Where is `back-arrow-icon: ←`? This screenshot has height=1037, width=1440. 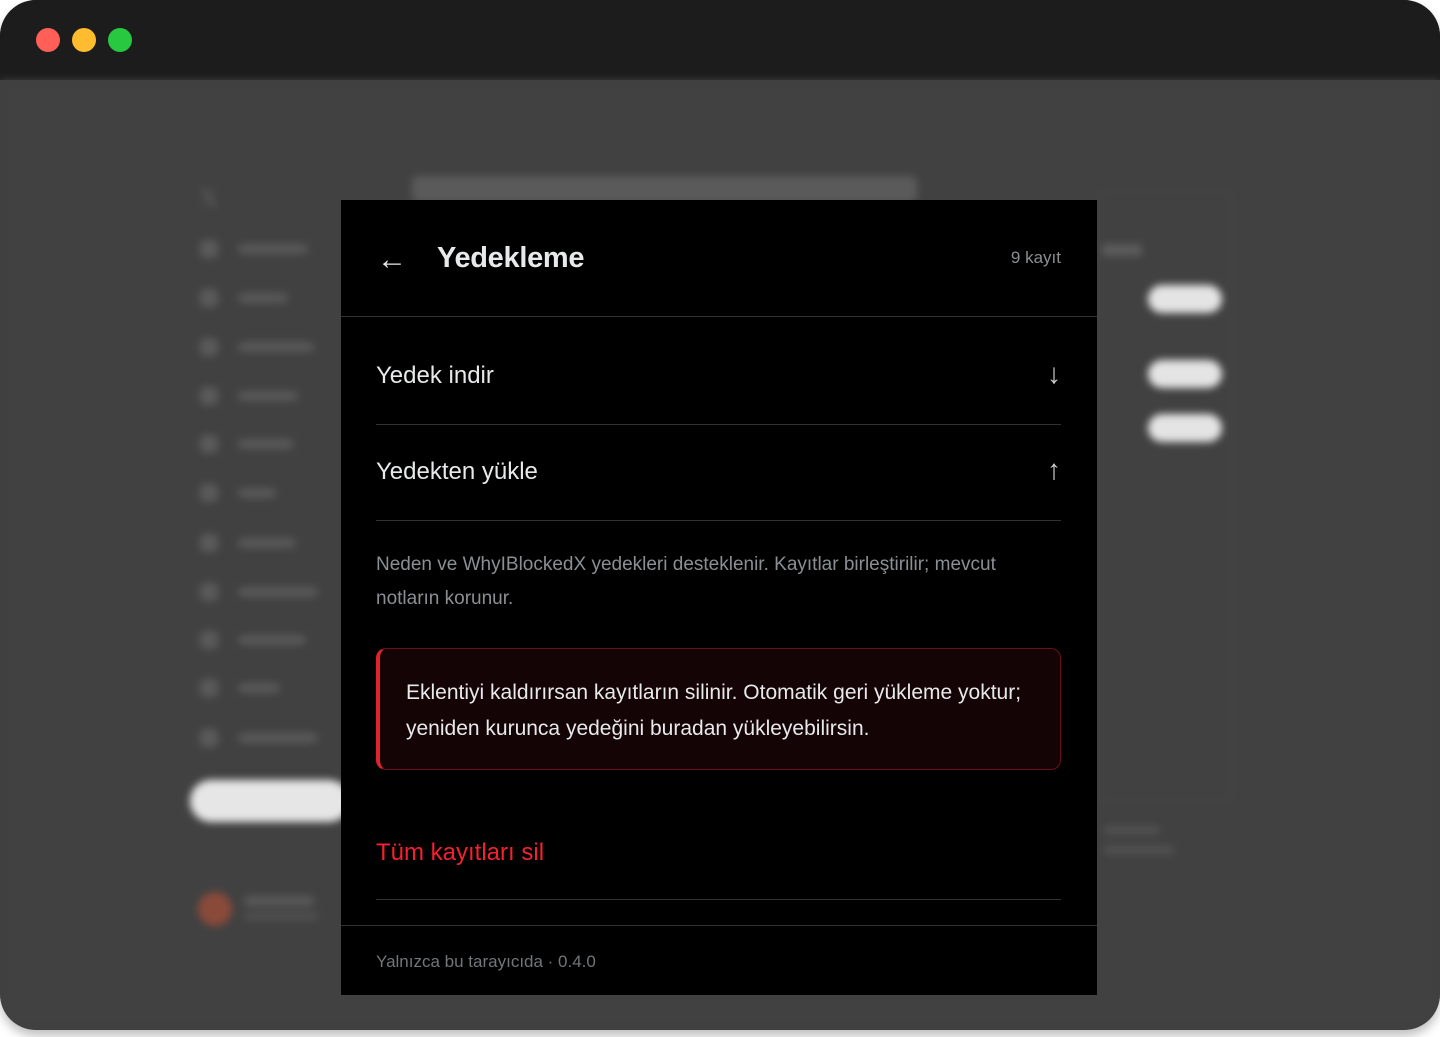
back-arrow-icon: ← is located at coordinates (392, 260).